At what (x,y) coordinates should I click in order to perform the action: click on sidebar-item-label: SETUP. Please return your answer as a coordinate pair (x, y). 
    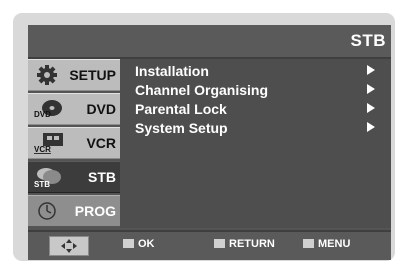
    Looking at the image, I should click on (92, 75).